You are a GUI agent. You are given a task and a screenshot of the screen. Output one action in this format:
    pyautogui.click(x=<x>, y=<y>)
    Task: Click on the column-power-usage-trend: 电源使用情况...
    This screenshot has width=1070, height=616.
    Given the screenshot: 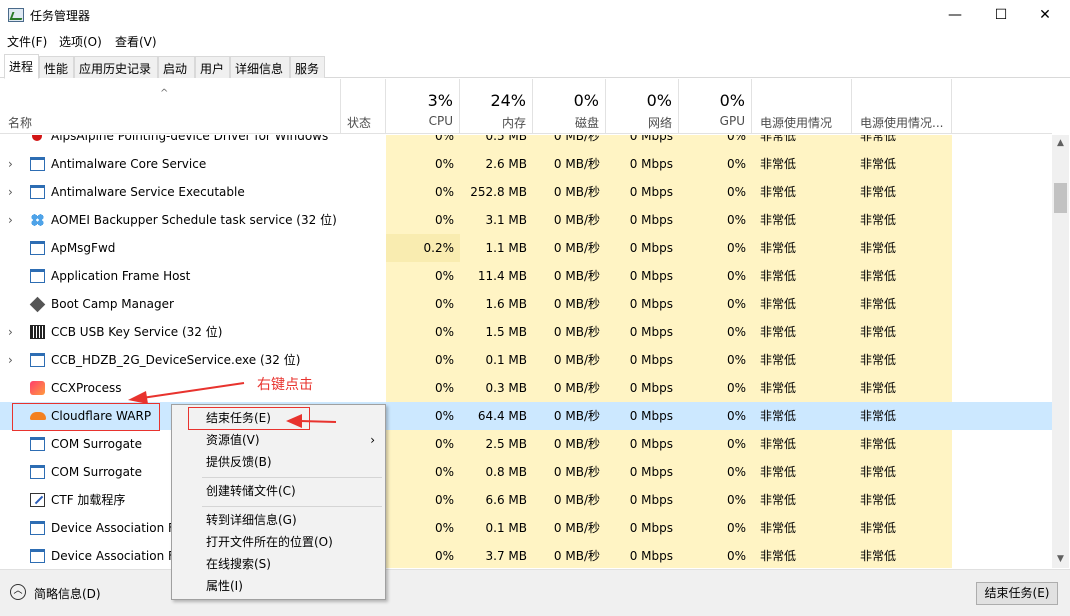 What is the action you would take?
    pyautogui.click(x=902, y=106)
    